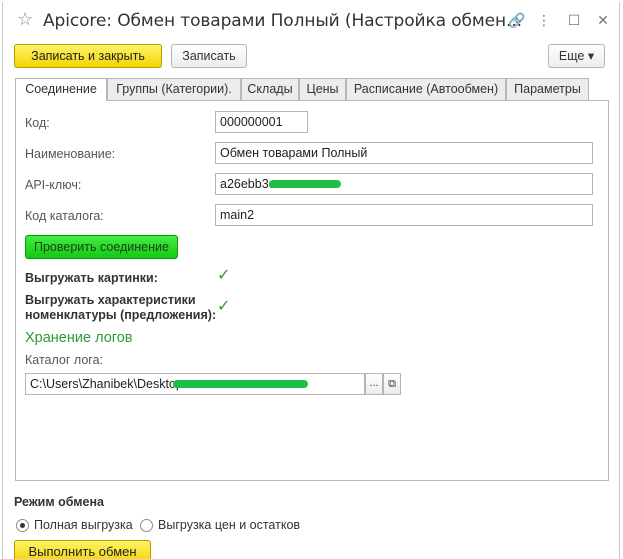 This screenshot has width=623, height=559. Describe the element at coordinates (79, 338) in the screenshot. I see `log-storage-section-title: Хранение логов` at that location.